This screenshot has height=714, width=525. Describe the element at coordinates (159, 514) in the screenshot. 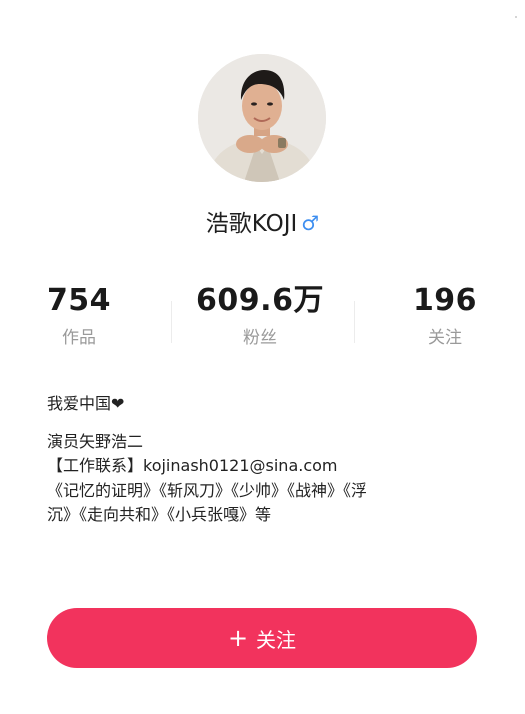

I see `bio-line: 沉》《走向共和》《小兵张嘎》等` at that location.